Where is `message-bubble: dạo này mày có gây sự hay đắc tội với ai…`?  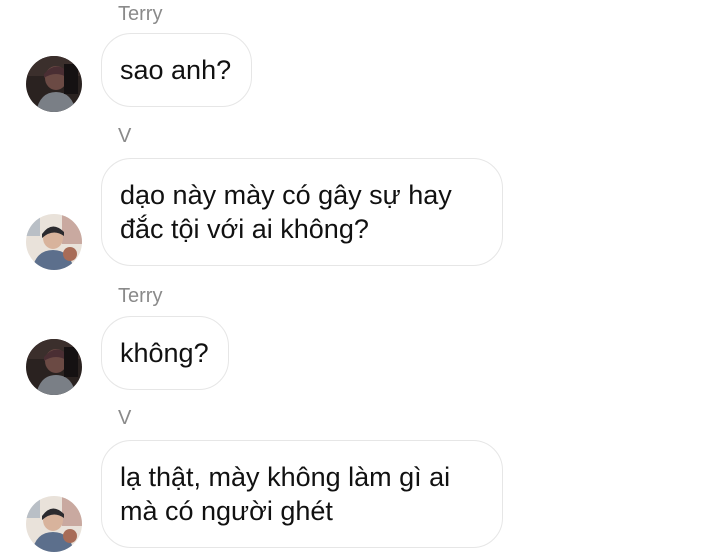
message-bubble: dạo này mày có gây sự hay đắc tội với ai… is located at coordinates (302, 212).